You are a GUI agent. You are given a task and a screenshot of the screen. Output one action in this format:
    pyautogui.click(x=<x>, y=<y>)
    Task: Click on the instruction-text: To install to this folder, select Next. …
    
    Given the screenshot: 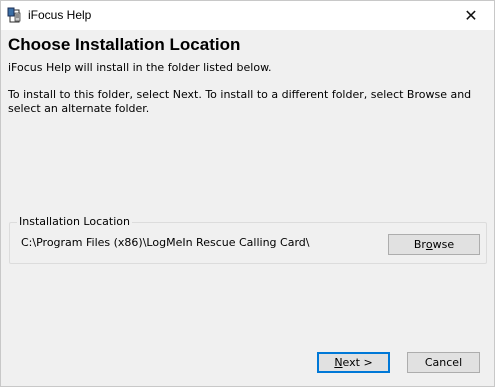 What is the action you would take?
    pyautogui.click(x=240, y=101)
    